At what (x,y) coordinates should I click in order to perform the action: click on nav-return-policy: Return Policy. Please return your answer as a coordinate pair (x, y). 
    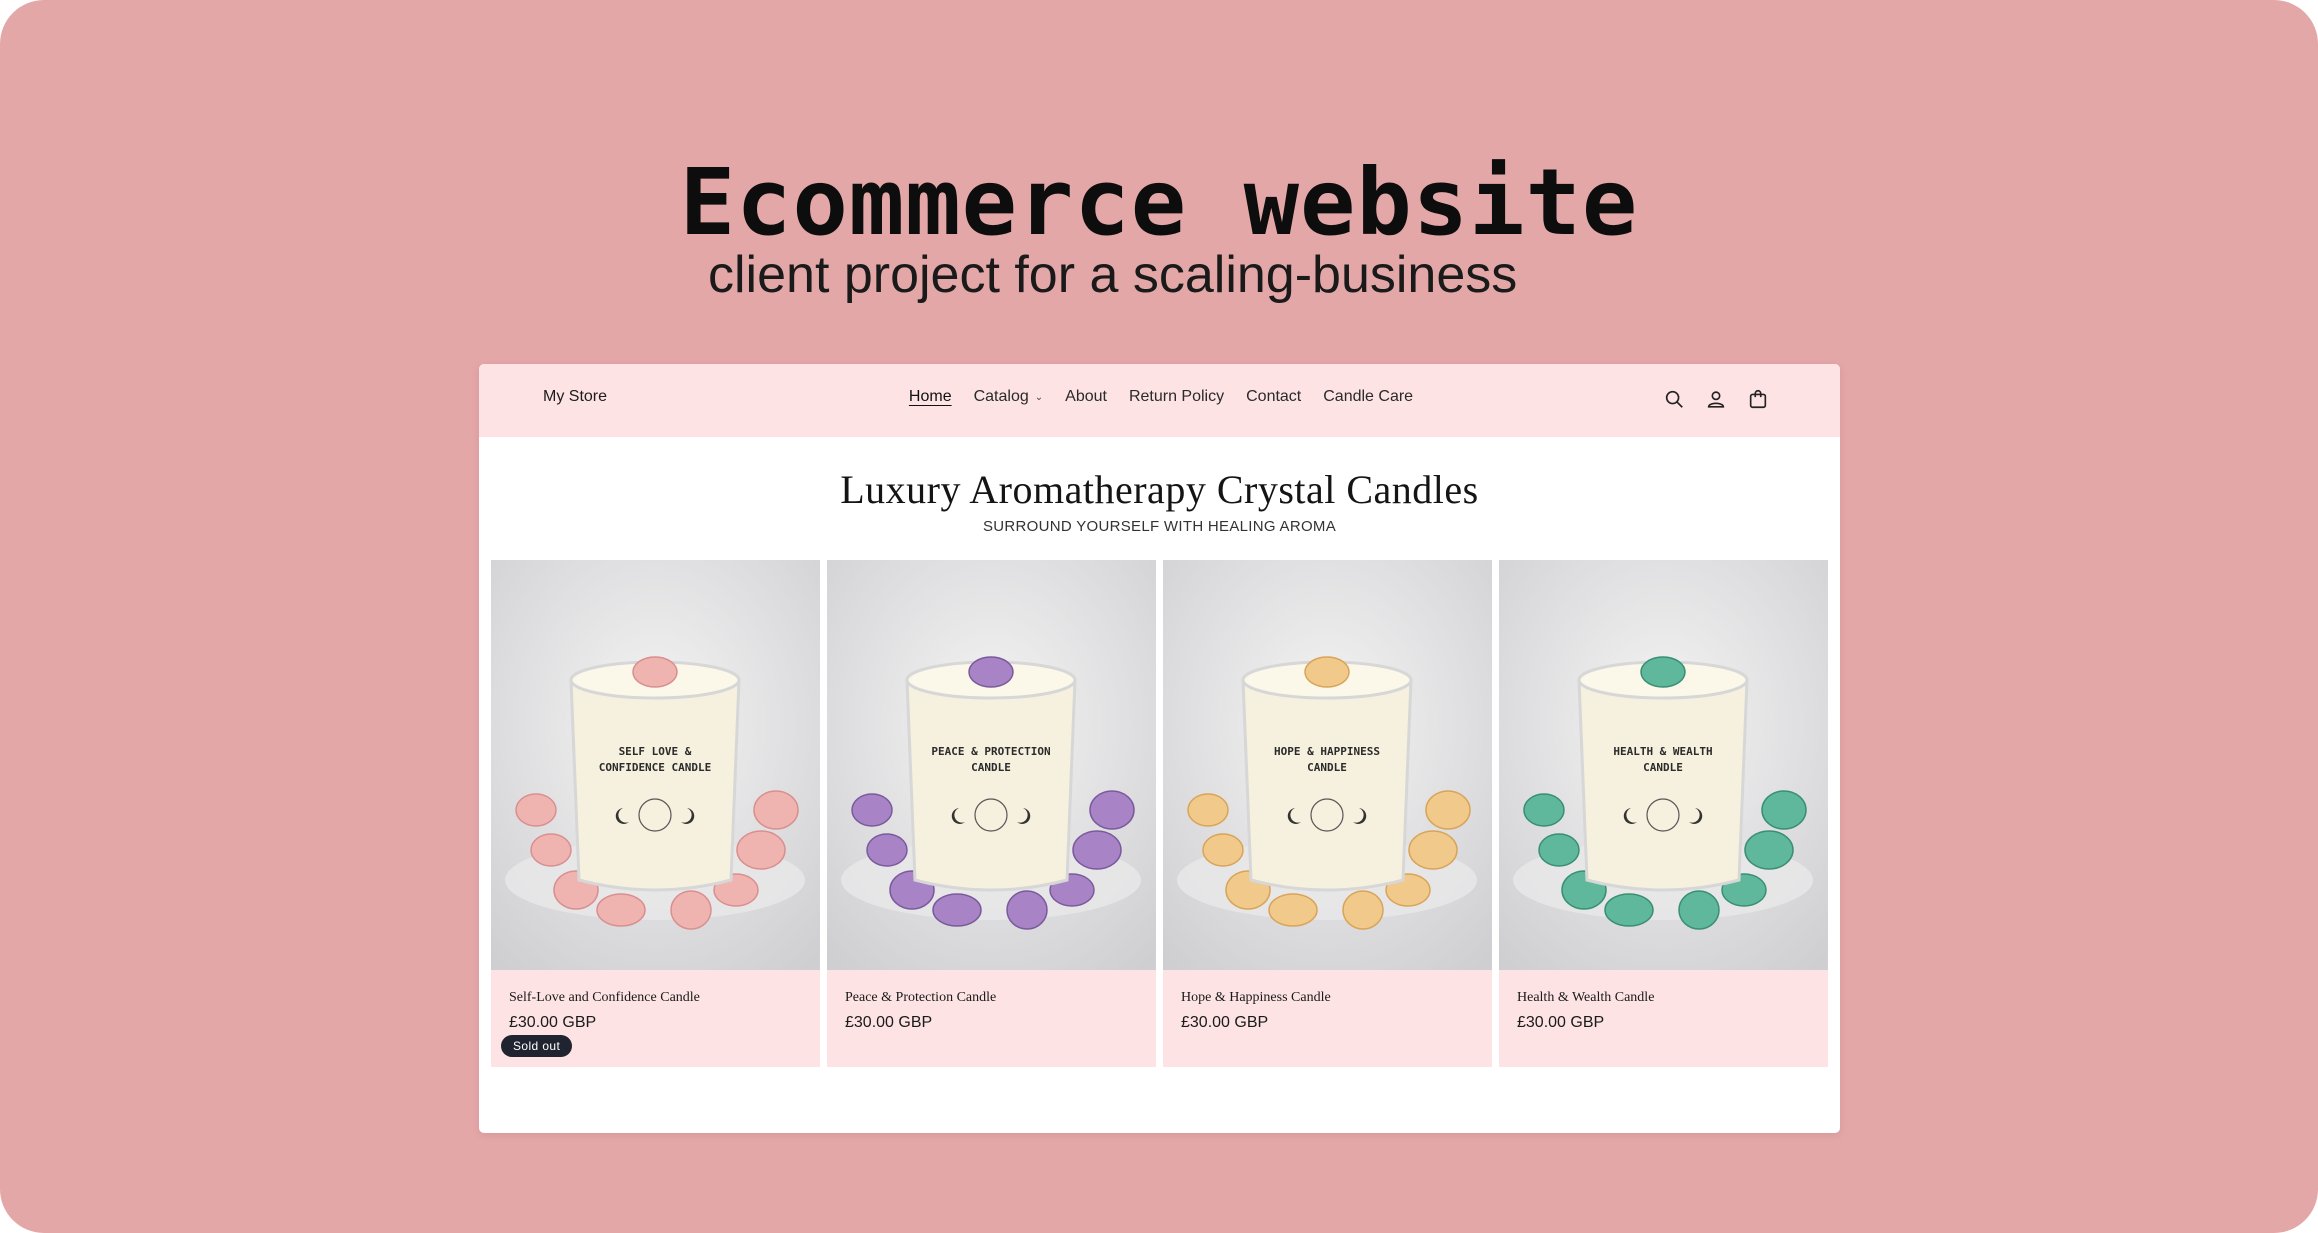
    Looking at the image, I should click on (1176, 397).